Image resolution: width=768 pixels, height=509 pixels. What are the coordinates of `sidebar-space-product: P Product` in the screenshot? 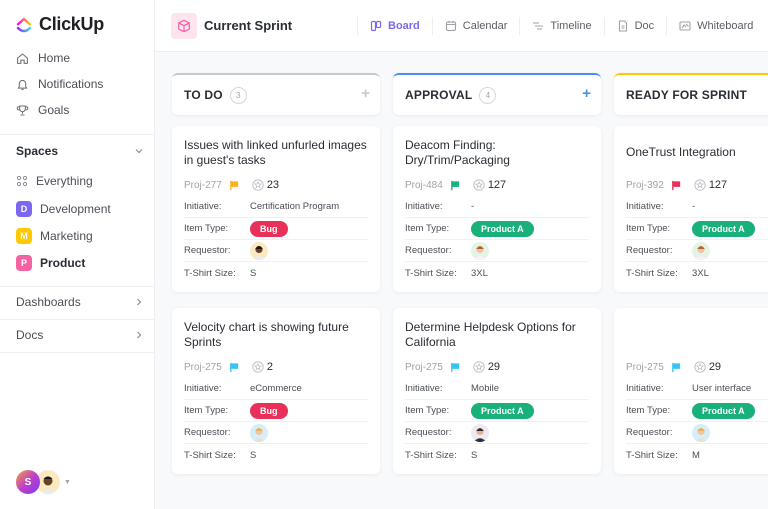 It's located at (50, 263).